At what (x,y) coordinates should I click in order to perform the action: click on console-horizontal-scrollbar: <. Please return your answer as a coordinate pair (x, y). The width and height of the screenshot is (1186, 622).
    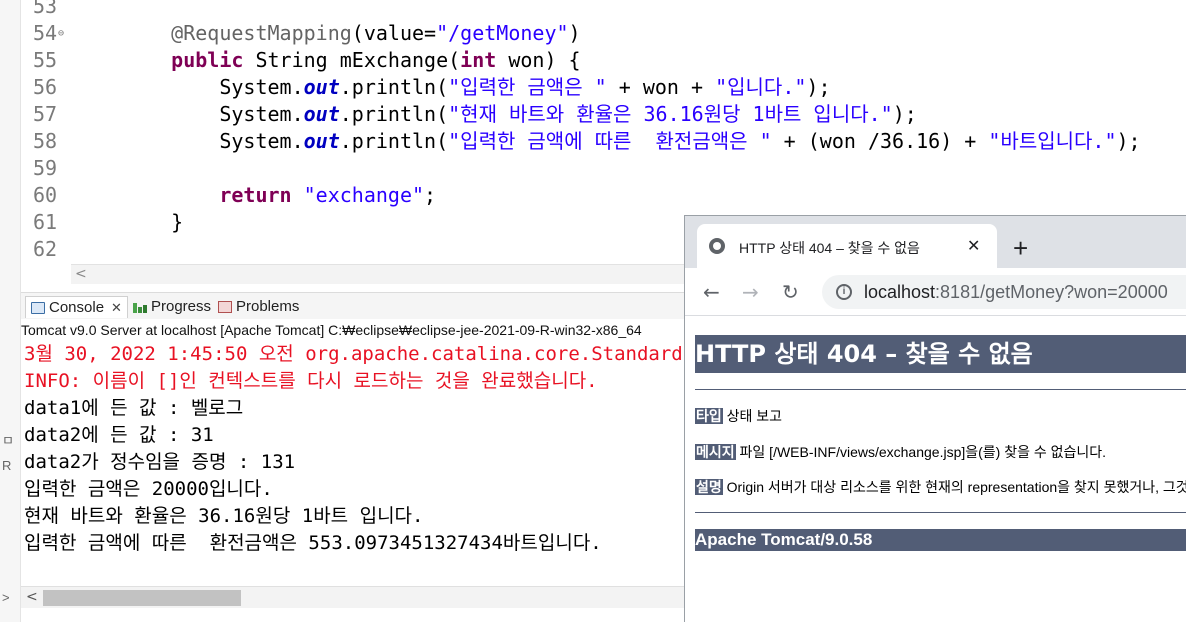
    Looking at the image, I should click on (353, 597).